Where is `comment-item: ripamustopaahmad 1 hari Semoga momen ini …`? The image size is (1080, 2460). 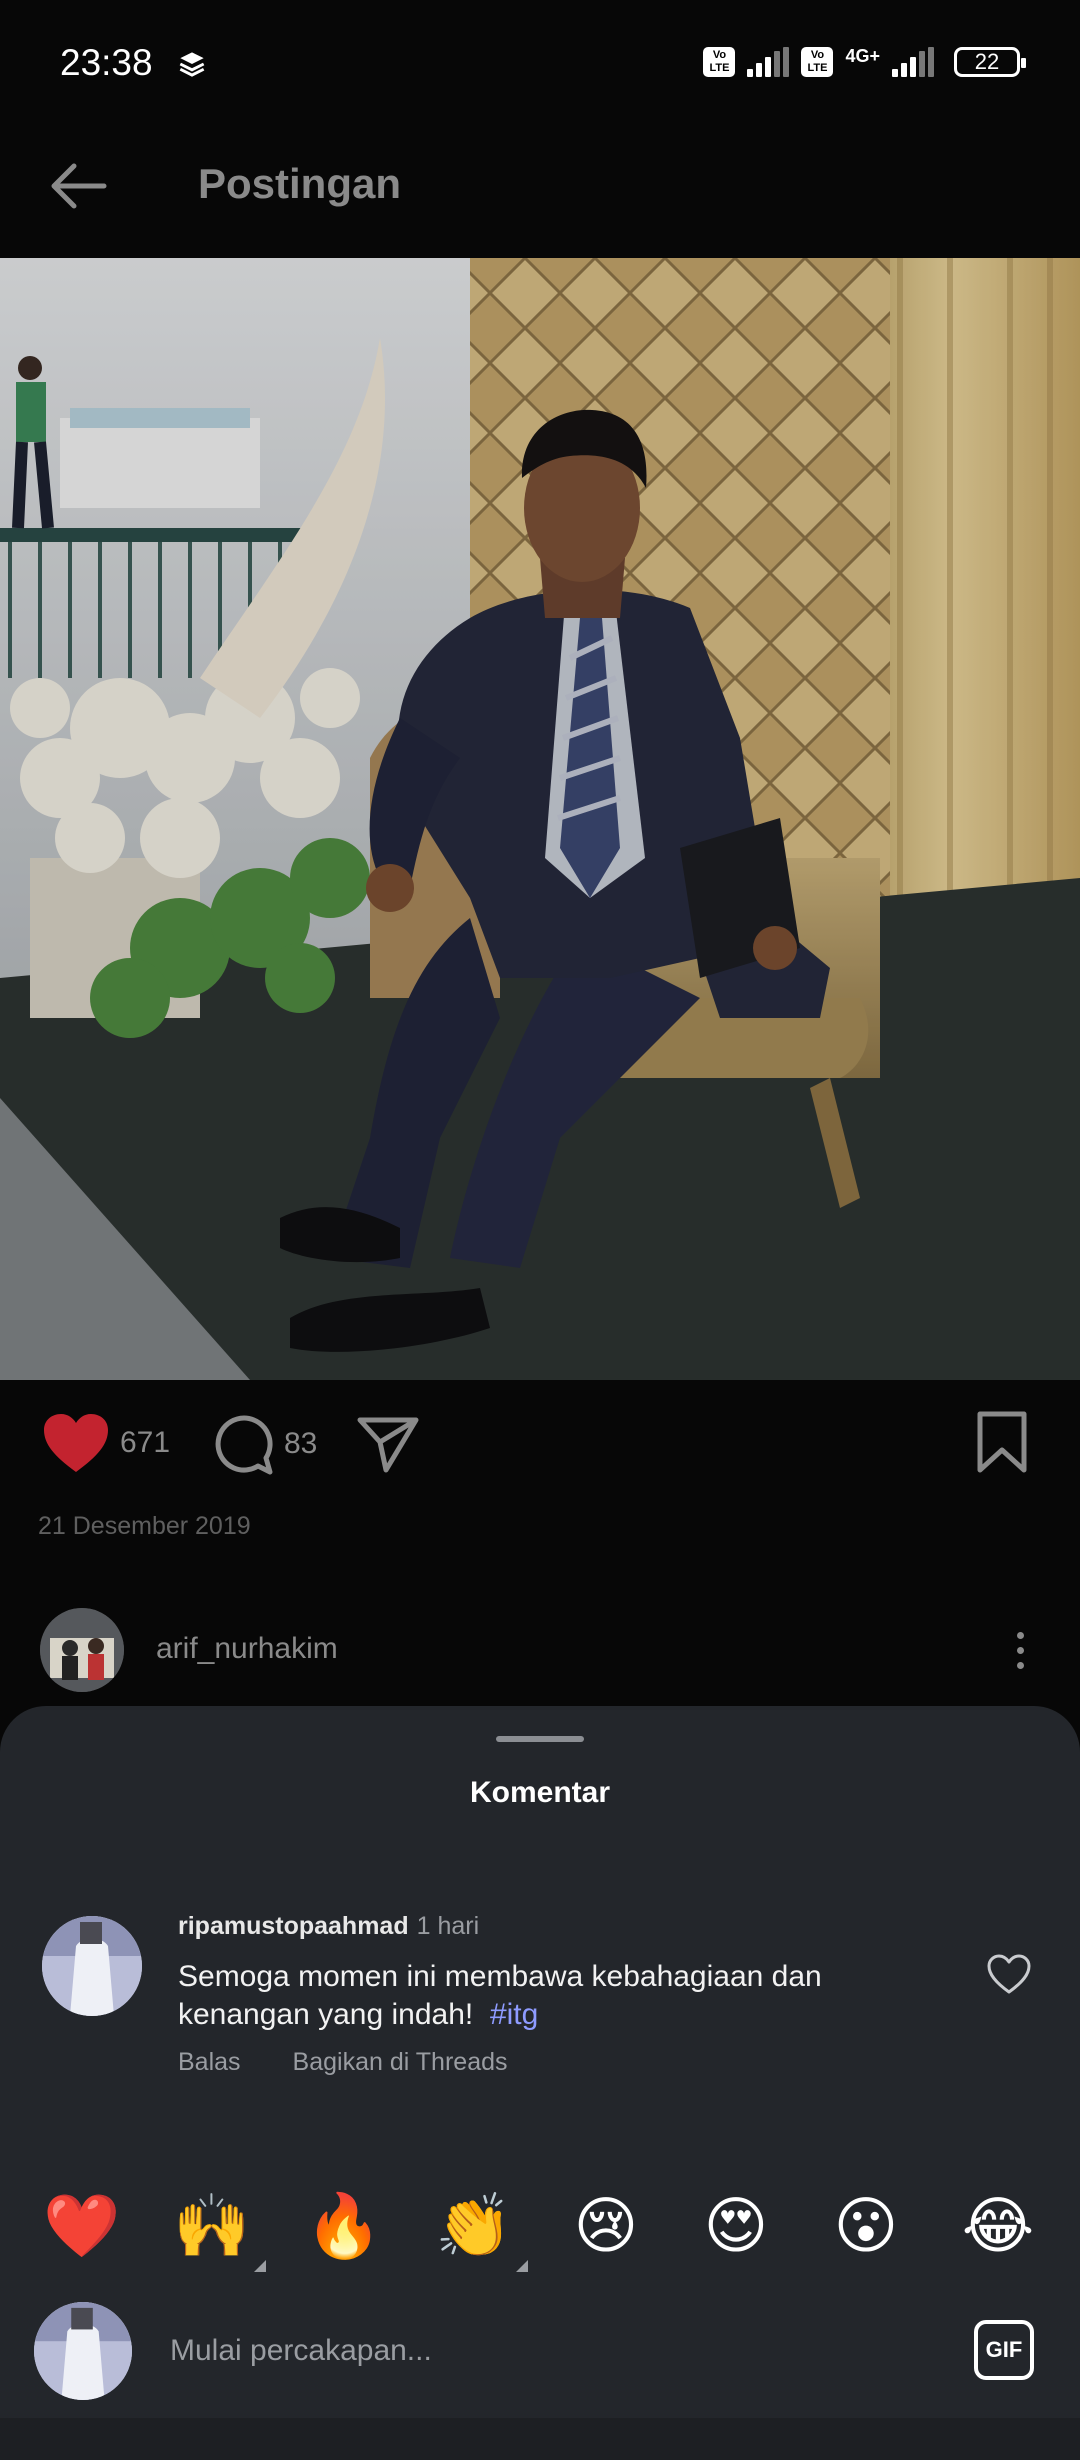
comment-item: ripamustopaahmad 1 hari Semoga momen ini … is located at coordinates (540, 2006).